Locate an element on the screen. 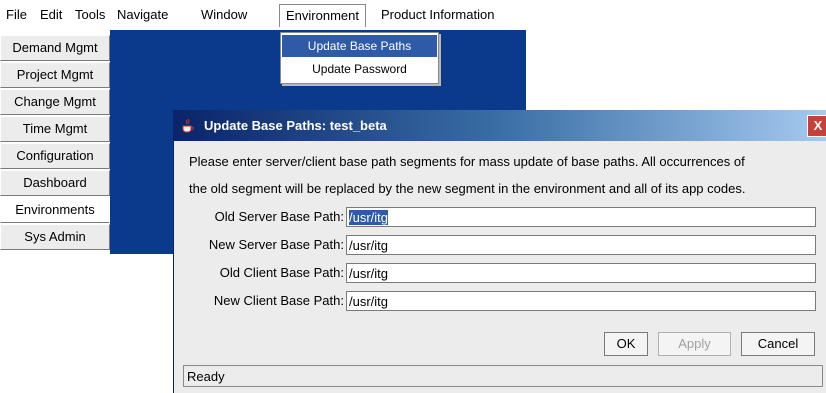 This screenshot has height=393, width=826. apply-button: Apply is located at coordinates (694, 344).